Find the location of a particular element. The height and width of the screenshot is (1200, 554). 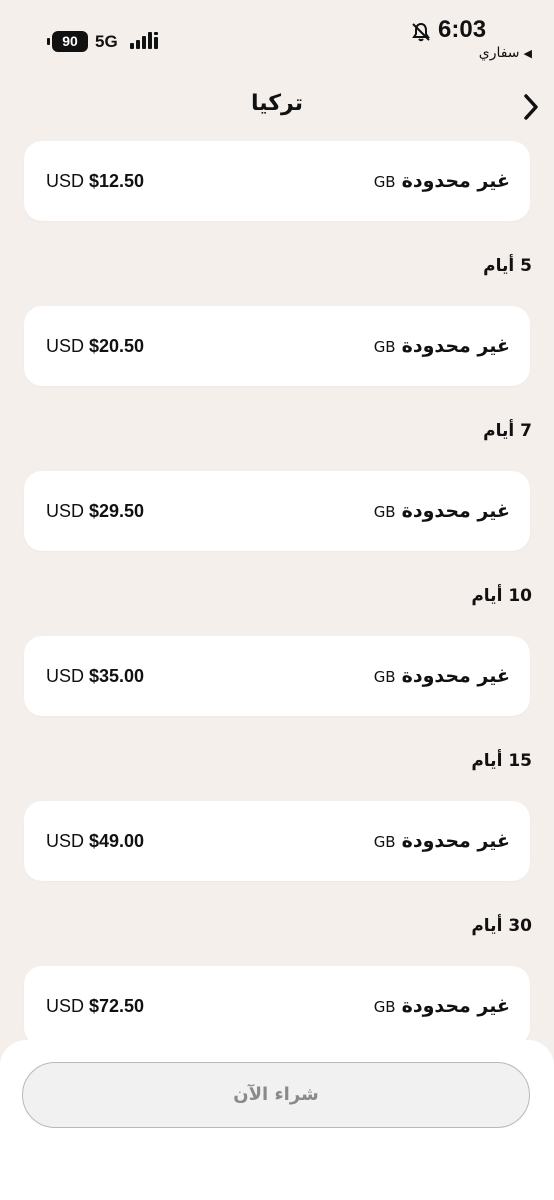

plan-price: USD $12.50 is located at coordinates (95, 181).